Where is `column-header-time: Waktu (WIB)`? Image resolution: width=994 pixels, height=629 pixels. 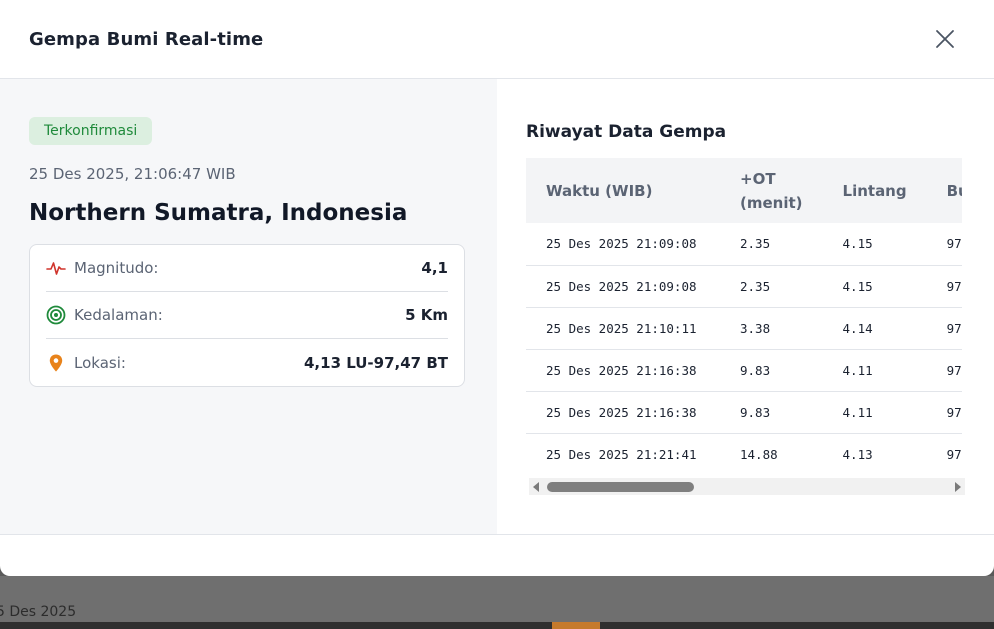 column-header-time: Waktu (WIB) is located at coordinates (599, 190).